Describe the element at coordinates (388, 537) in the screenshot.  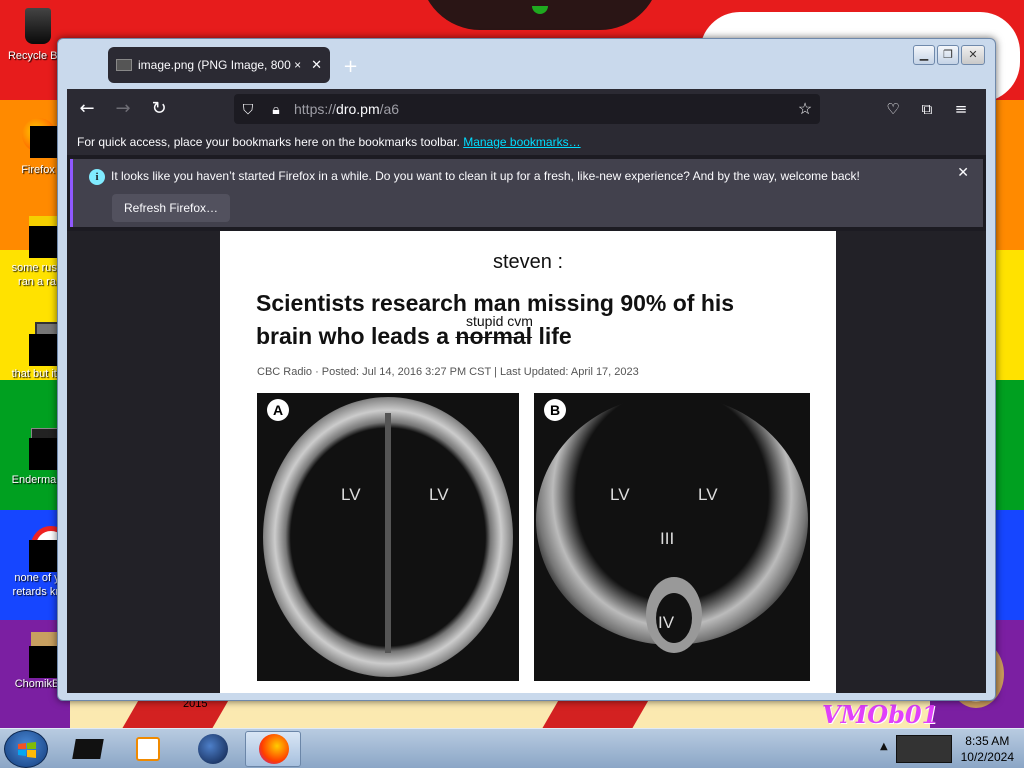
I see `brain-scan-a: A LV LV` at that location.